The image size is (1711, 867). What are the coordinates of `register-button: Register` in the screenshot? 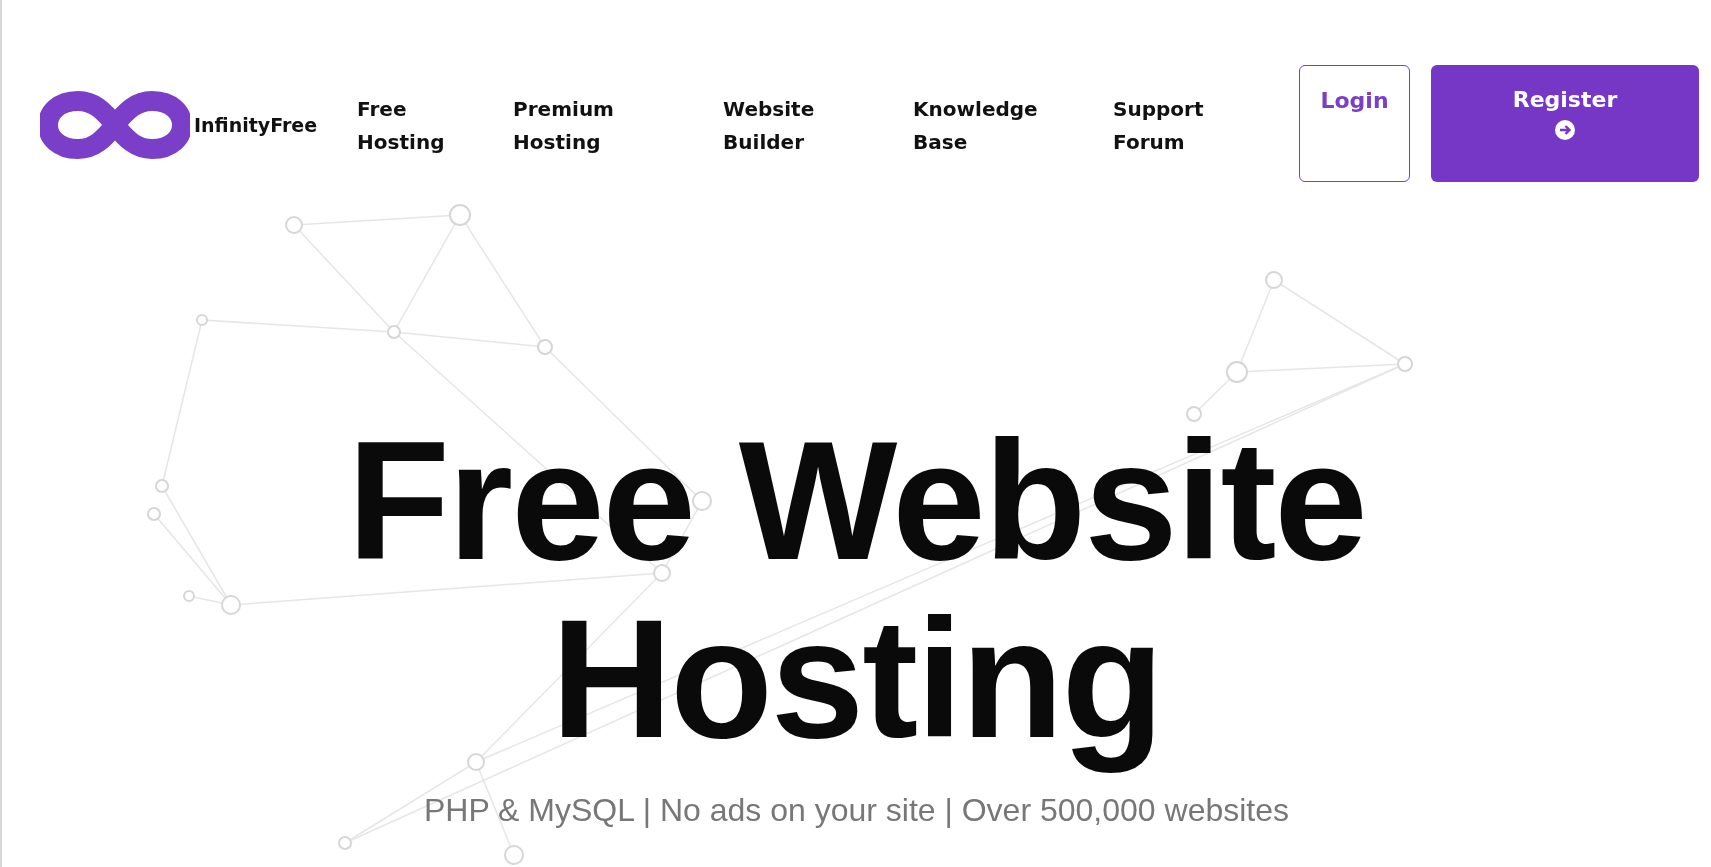 It's located at (1565, 123).